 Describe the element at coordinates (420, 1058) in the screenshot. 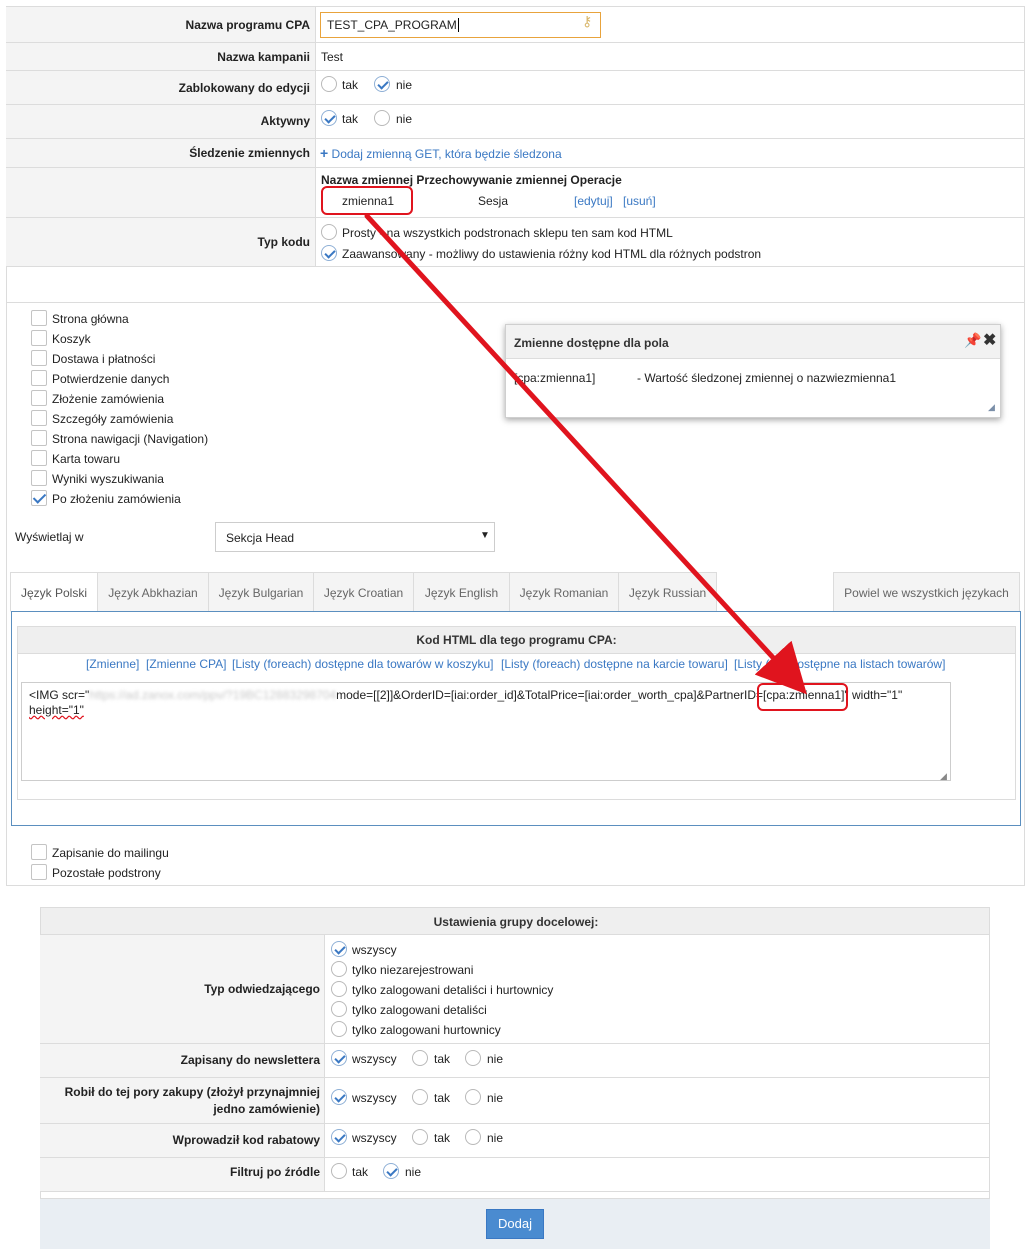

I see `newsletter-yes-radio` at that location.